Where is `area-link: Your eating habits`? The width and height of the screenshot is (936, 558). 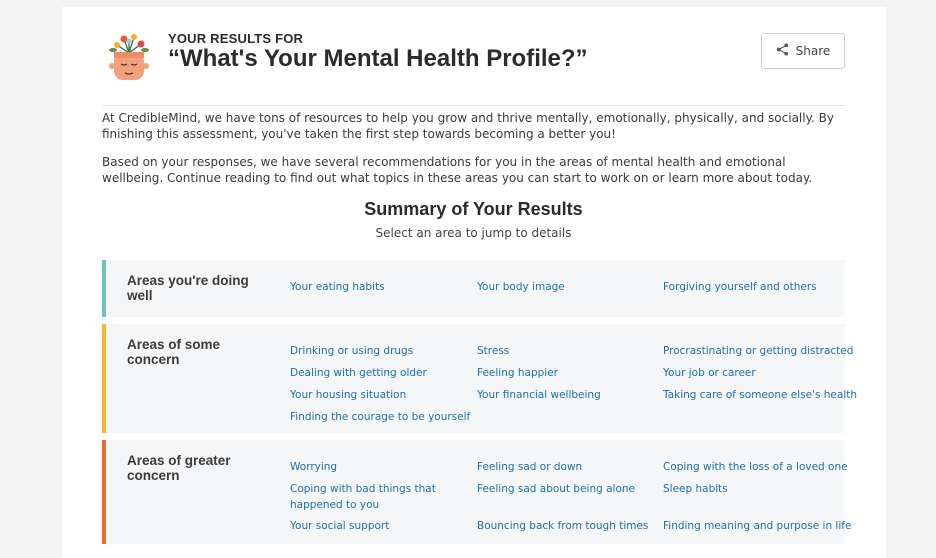 area-link: Your eating habits is located at coordinates (337, 287).